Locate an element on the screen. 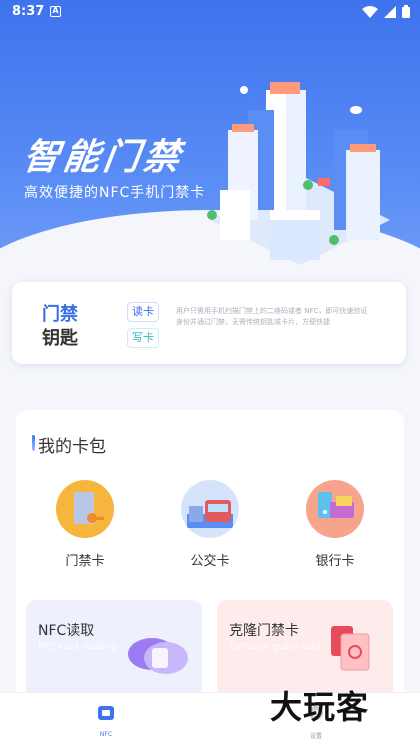 This screenshot has width=420, height=746. signal-icon is located at coordinates (390, 11).